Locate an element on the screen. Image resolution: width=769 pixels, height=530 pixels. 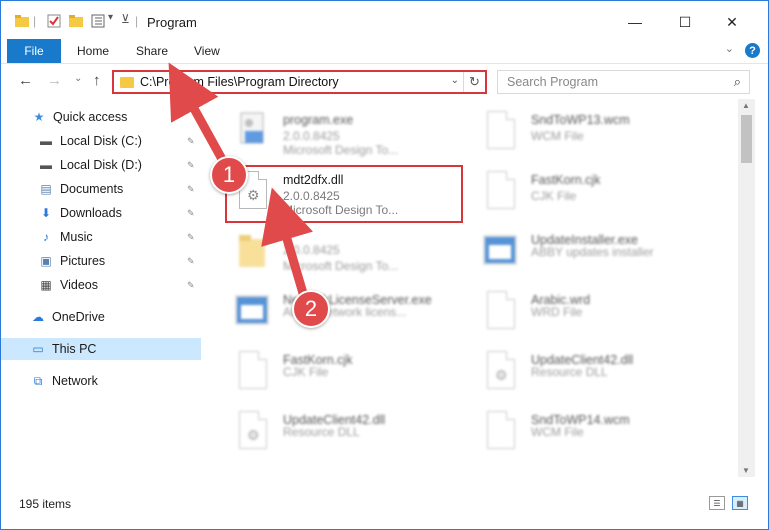
vertical-scrollbar: ▲ ▼ is located at coordinates (746, 288).